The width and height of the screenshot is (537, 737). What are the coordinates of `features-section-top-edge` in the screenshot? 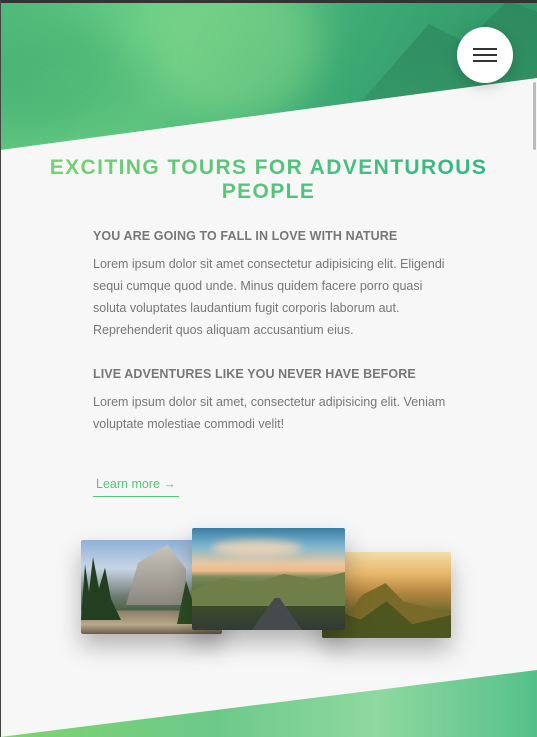 It's located at (268, 703).